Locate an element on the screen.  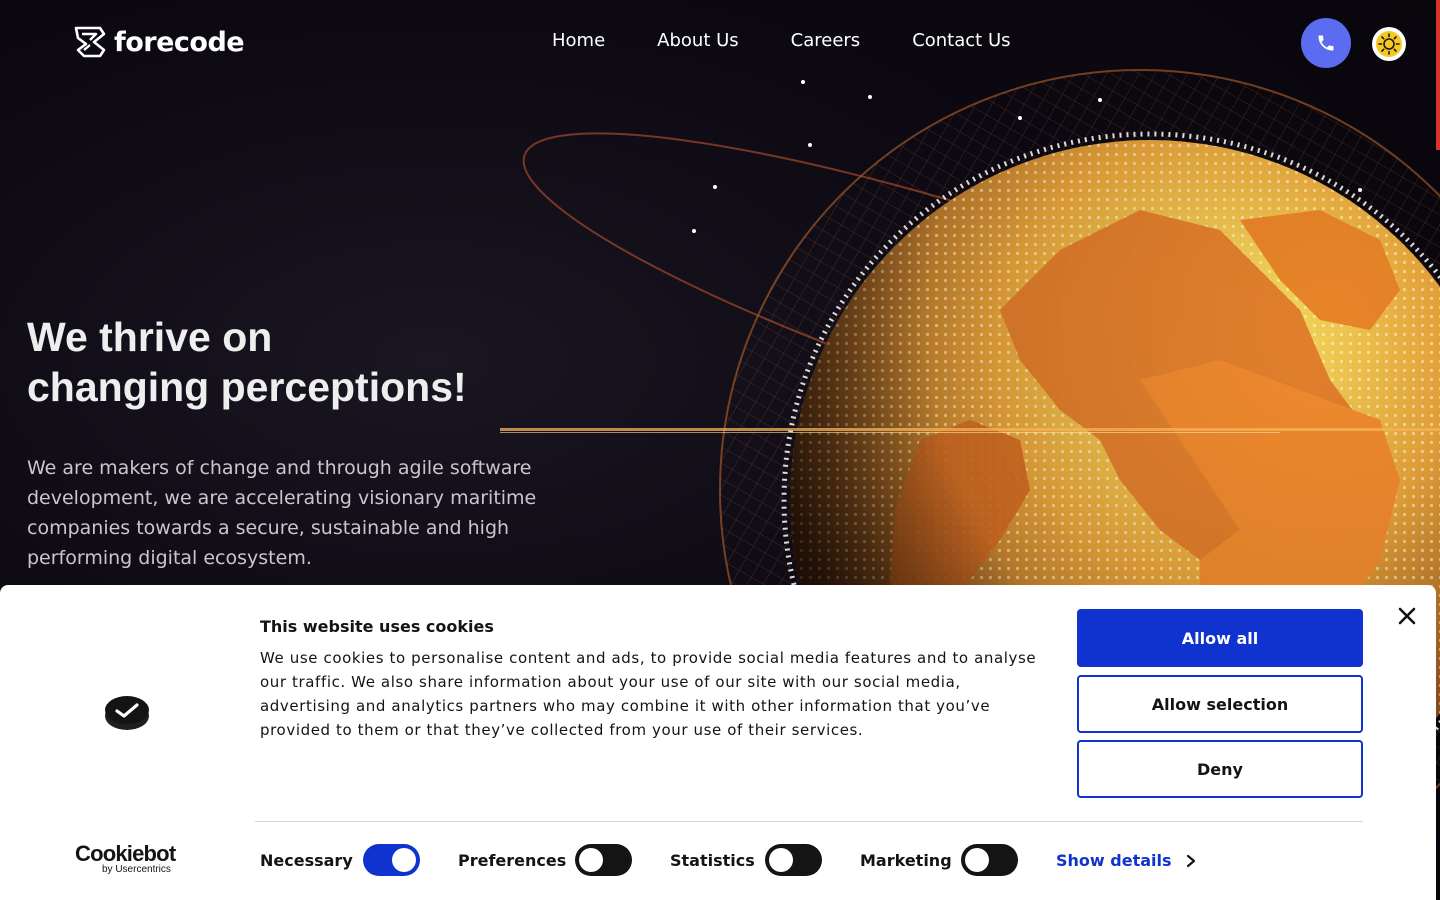
allow-selection-button: Allow selection is located at coordinates (1220, 704).